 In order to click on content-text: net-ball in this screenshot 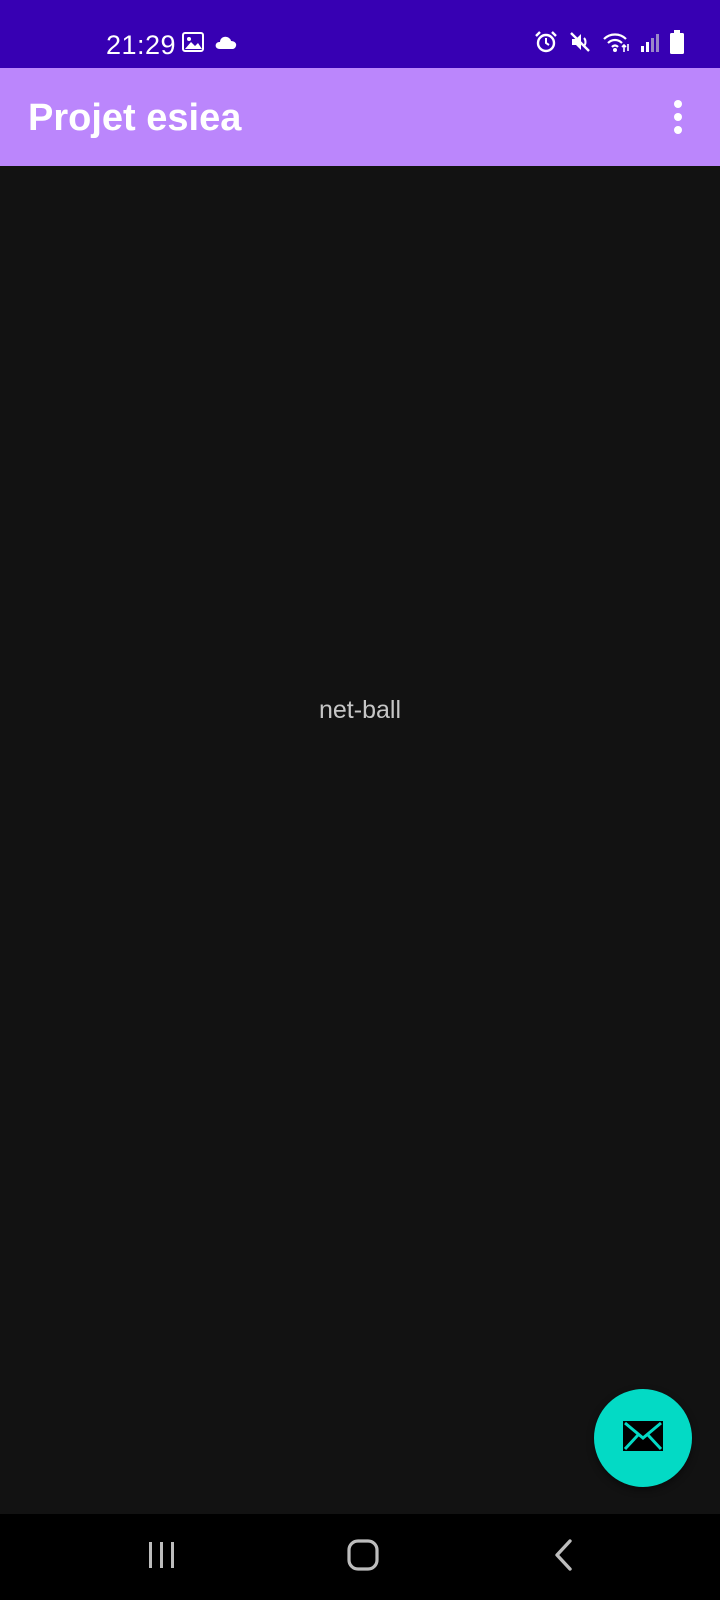, I will do `click(360, 710)`.